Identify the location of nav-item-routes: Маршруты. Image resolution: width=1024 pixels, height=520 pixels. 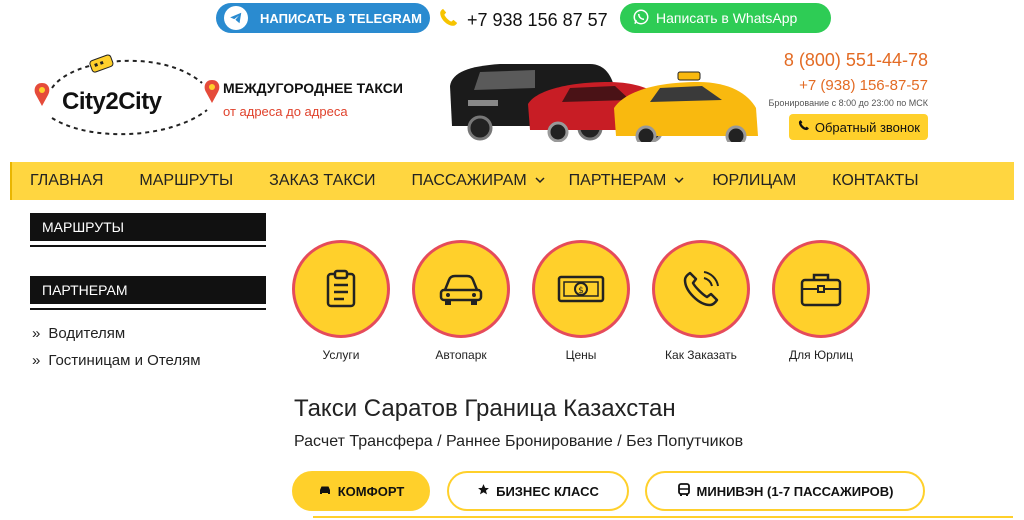
(186, 181).